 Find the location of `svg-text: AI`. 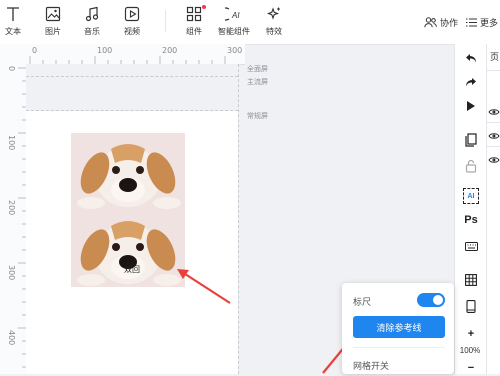

svg-text: AI is located at coordinates (235, 15).